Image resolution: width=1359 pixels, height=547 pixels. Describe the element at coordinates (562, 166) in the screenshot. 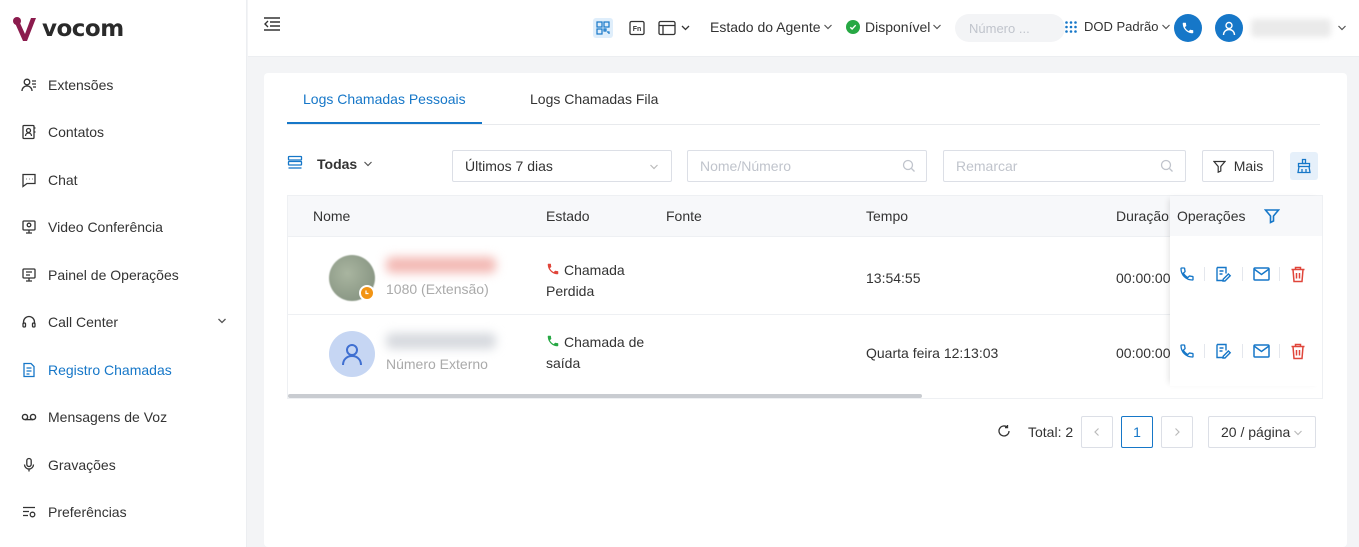

I see `period-select: Últimos 7 dias` at that location.